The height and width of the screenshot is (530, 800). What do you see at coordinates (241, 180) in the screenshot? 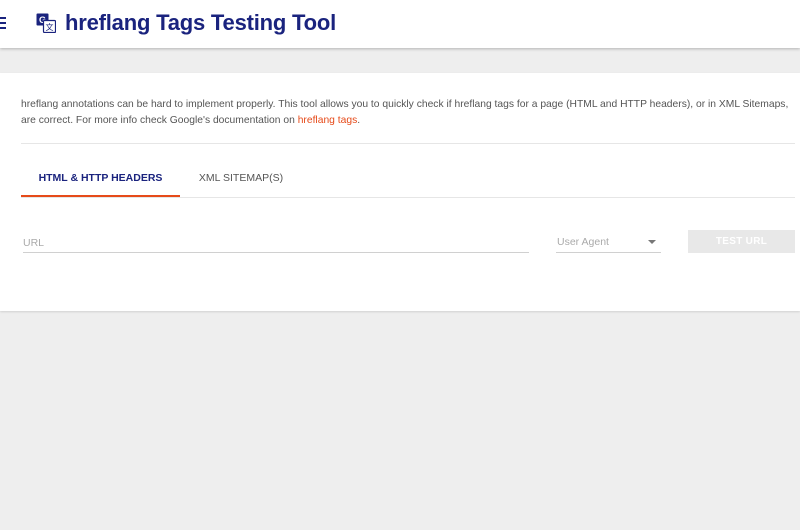
I see `tab-xml-sitemaps: XML SITEMAP(S)` at bounding box center [241, 180].